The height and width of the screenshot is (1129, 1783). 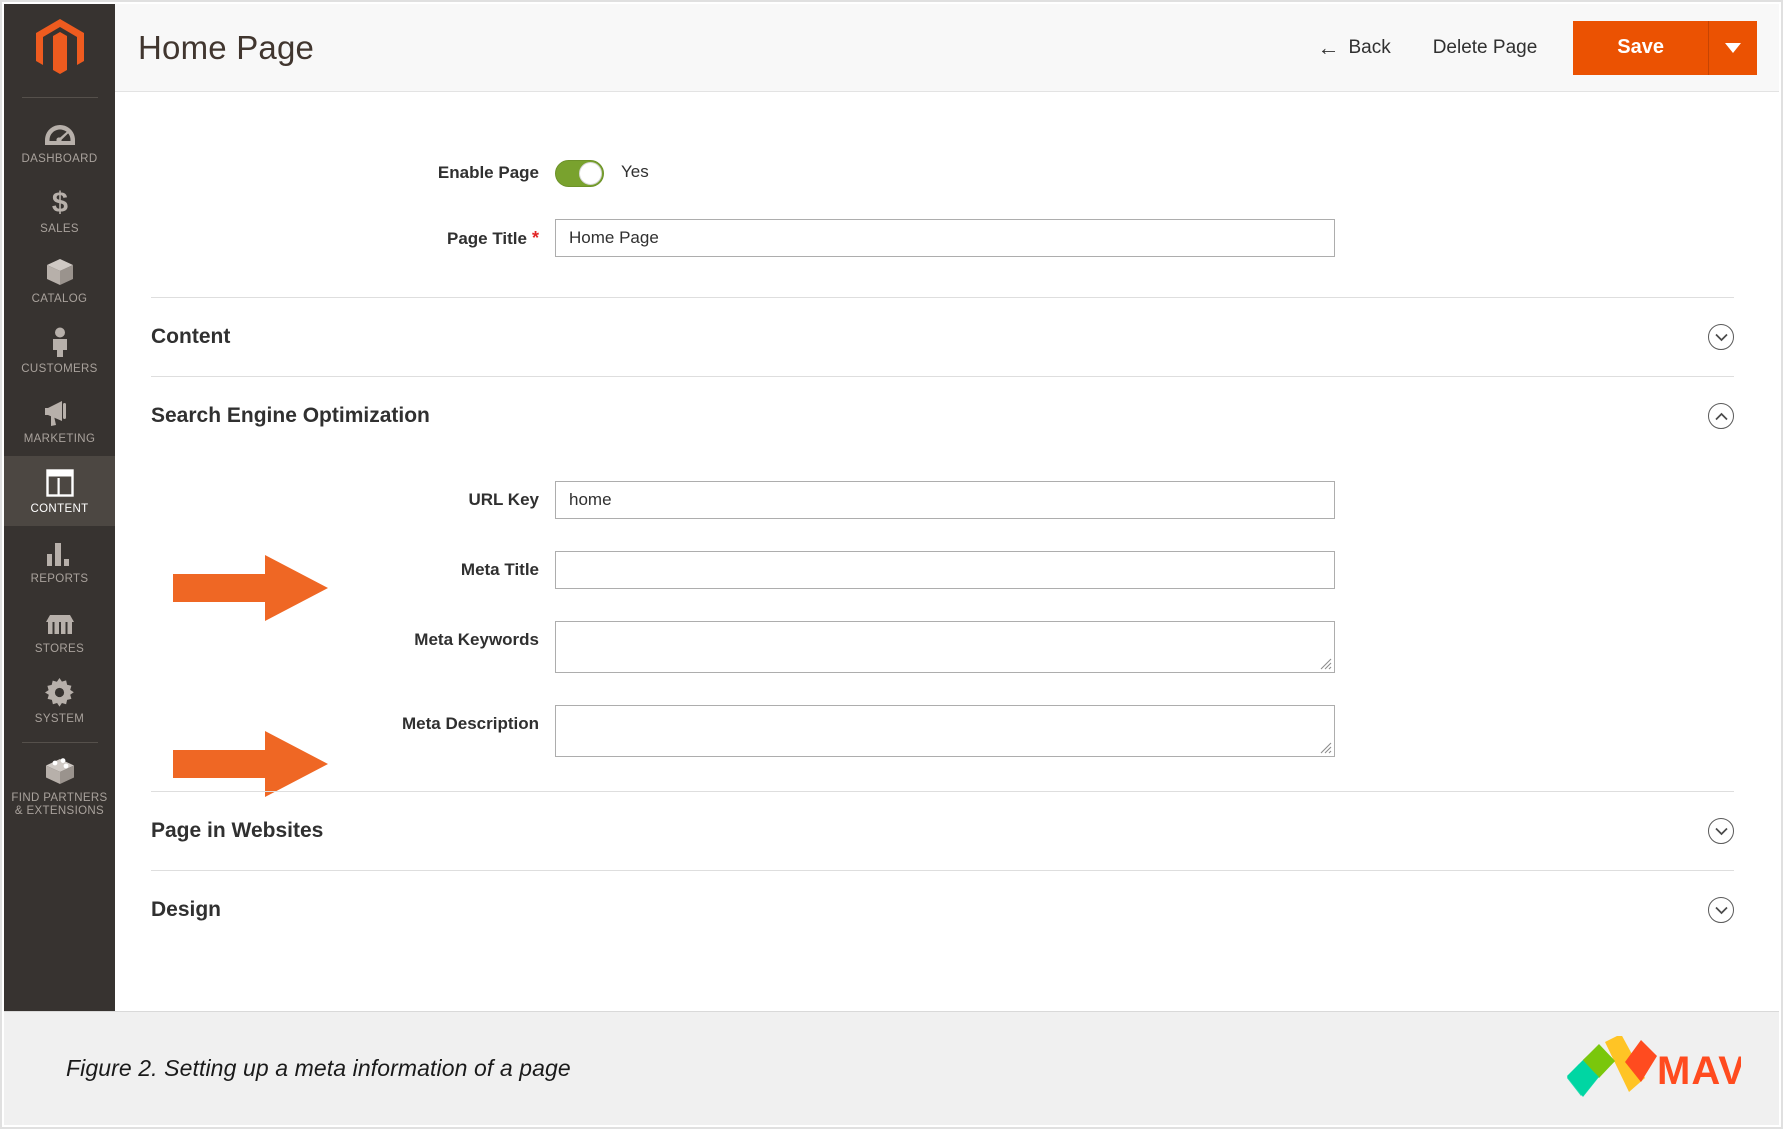 What do you see at coordinates (59, 299) in the screenshot?
I see `sidebar-item-label: CATALOG` at bounding box center [59, 299].